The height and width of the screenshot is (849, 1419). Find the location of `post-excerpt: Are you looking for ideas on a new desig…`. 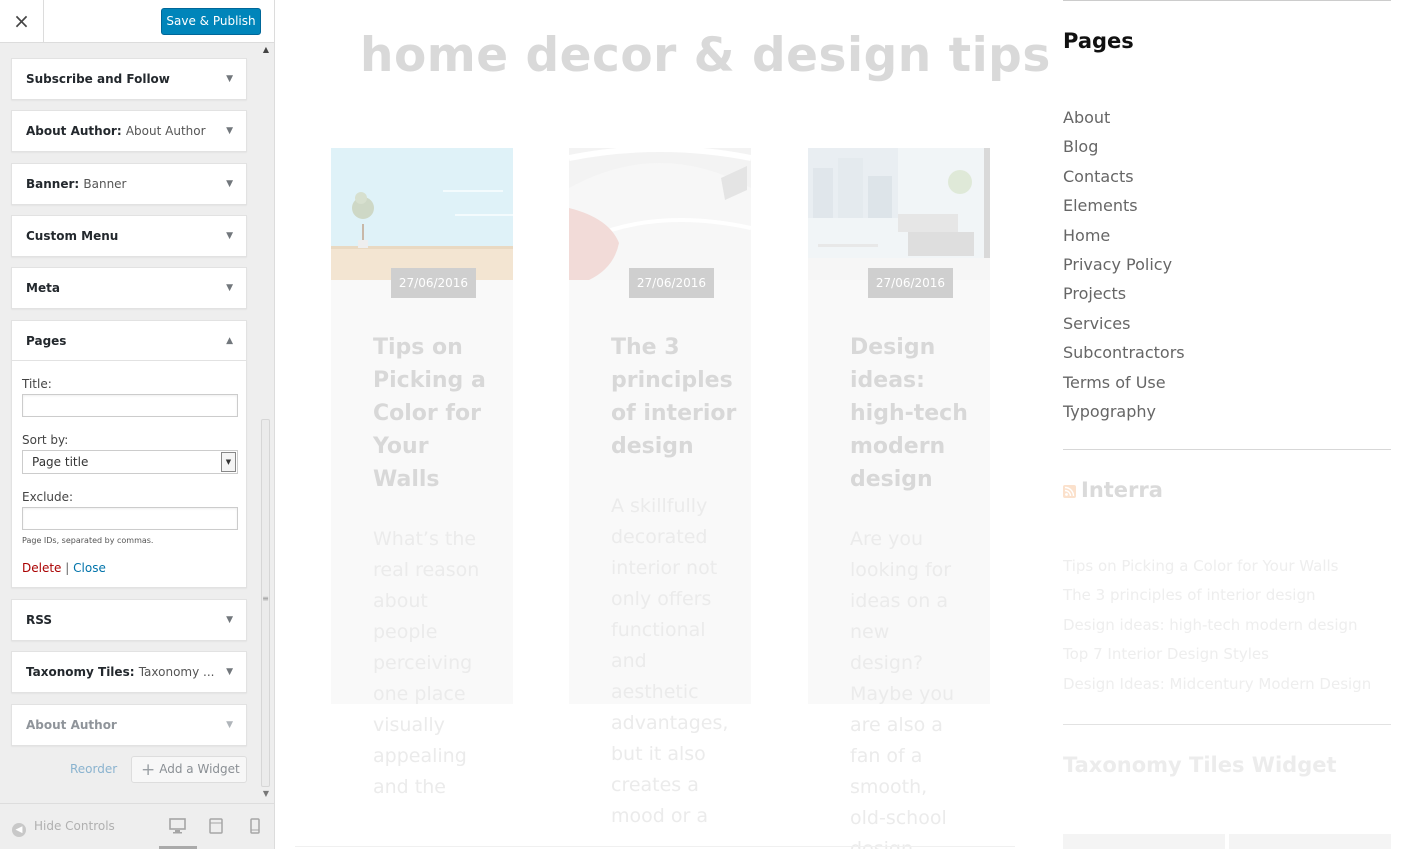

post-excerpt: Are you looking for ideas on a new desig… is located at coordinates (902, 688).